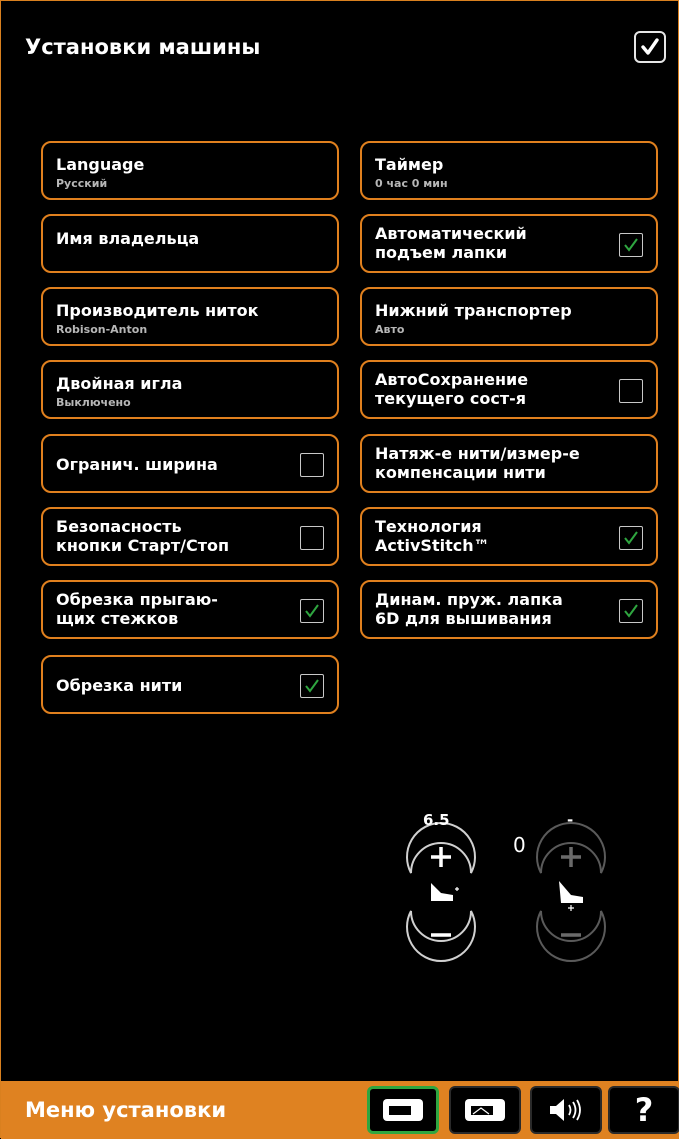 The image size is (679, 1139). What do you see at coordinates (571, 848) in the screenshot?
I see `presser-pressure-plus-button` at bounding box center [571, 848].